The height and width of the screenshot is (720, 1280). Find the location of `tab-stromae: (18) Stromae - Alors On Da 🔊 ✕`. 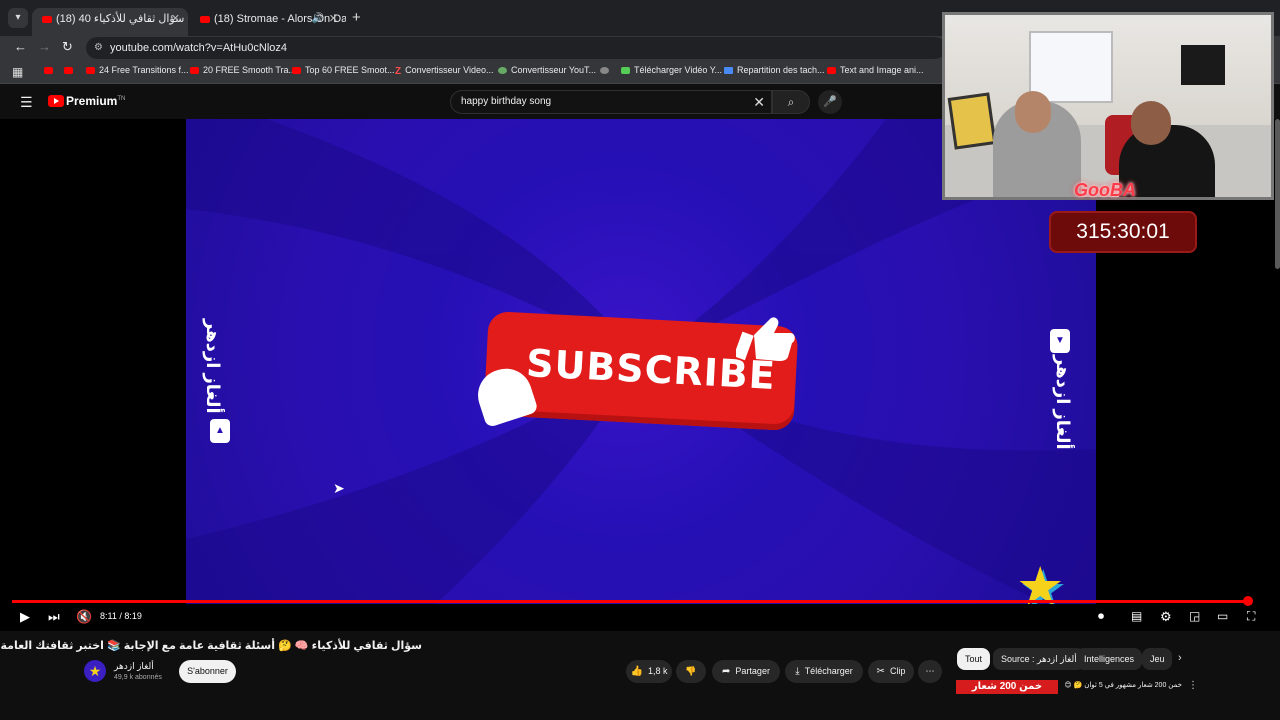

tab-stromae: (18) Stromae - Alors On Da 🔊 ✕ is located at coordinates (268, 22).